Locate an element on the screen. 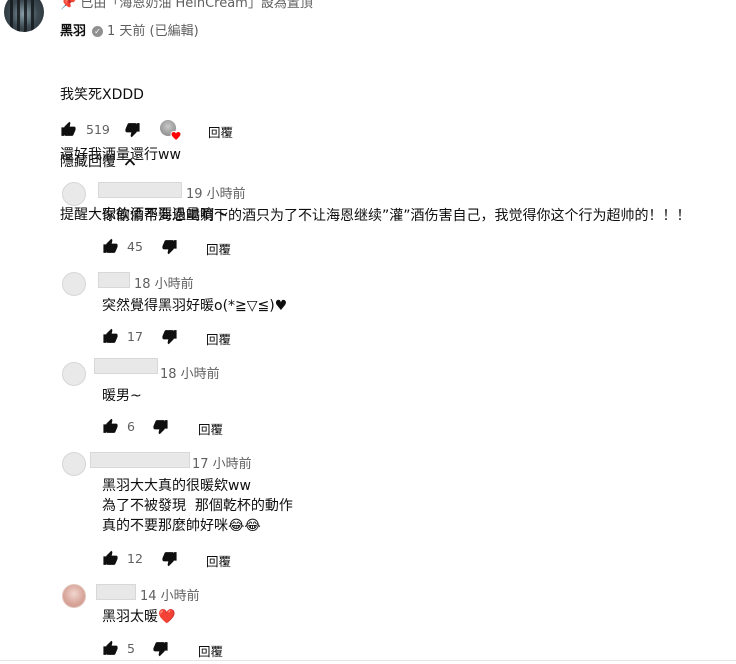 Image resolution: width=736 pixels, height=664 pixels. like-count: 17 is located at coordinates (135, 336).